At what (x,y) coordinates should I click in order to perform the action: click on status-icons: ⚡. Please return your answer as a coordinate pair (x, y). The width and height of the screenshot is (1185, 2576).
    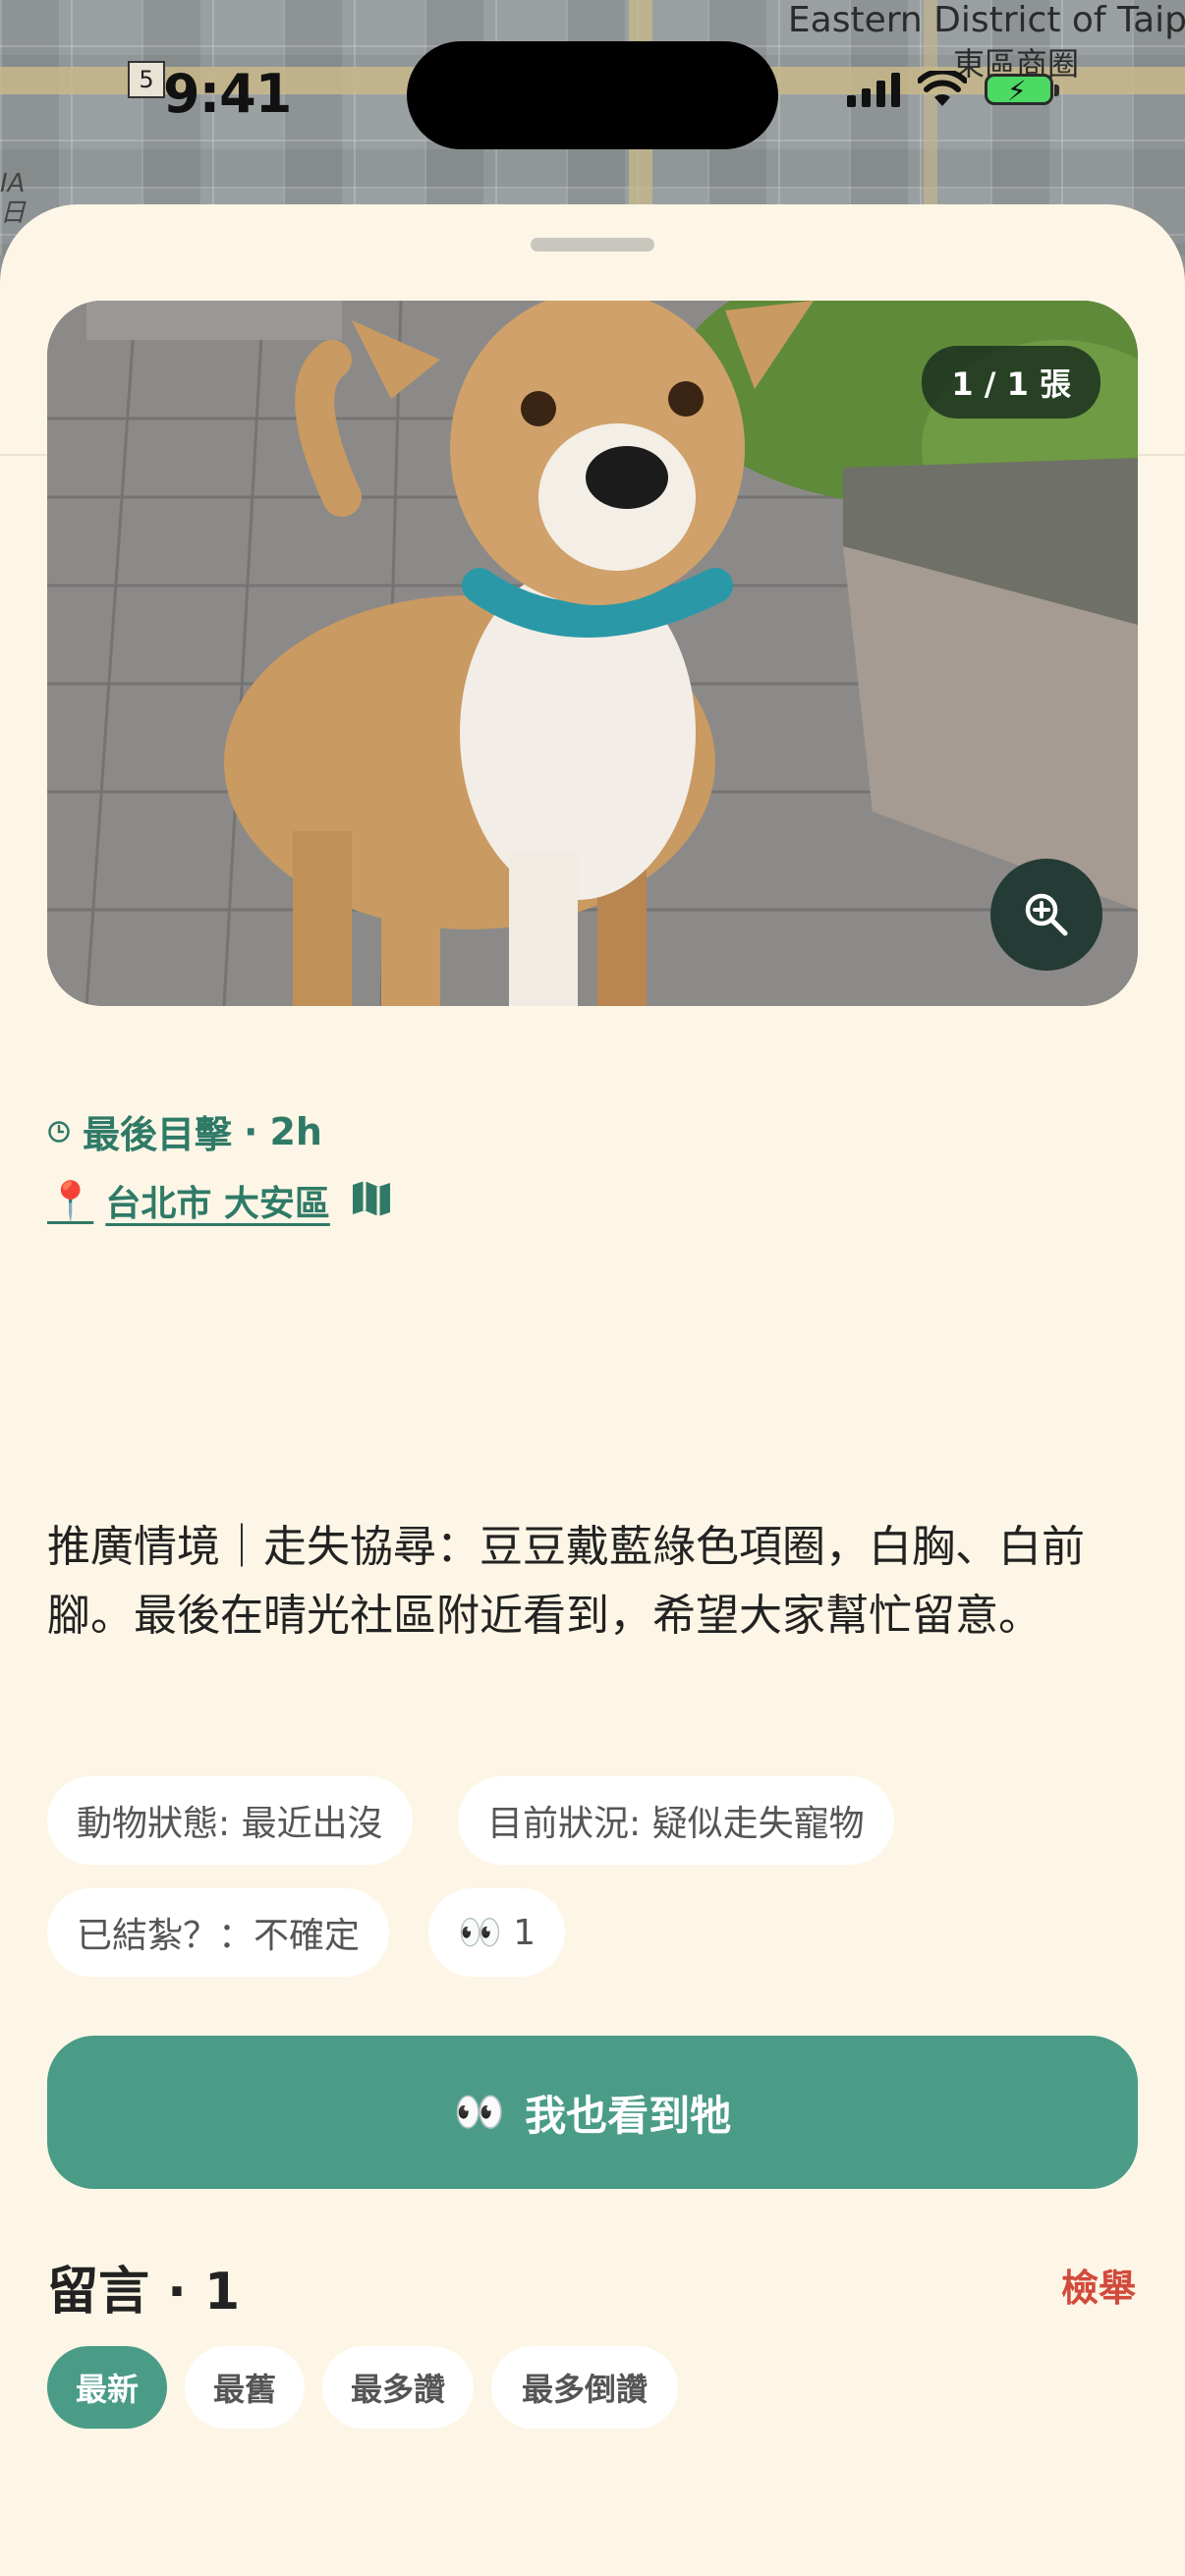
    Looking at the image, I should click on (953, 89).